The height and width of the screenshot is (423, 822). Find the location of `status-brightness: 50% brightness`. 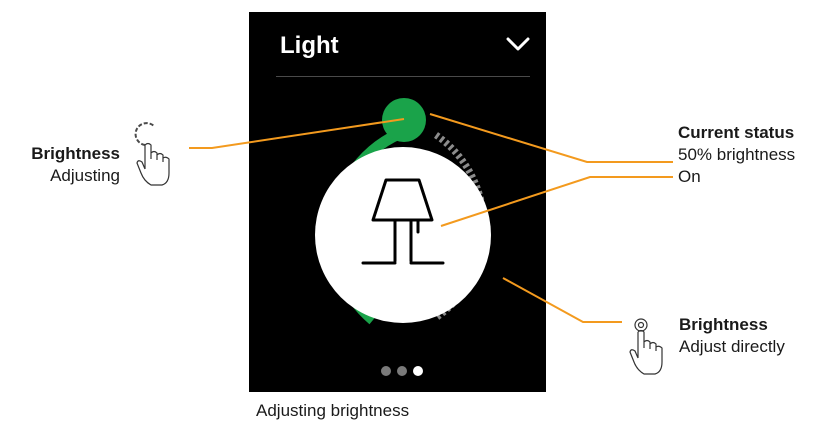

status-brightness: 50% brightness is located at coordinates (737, 154).